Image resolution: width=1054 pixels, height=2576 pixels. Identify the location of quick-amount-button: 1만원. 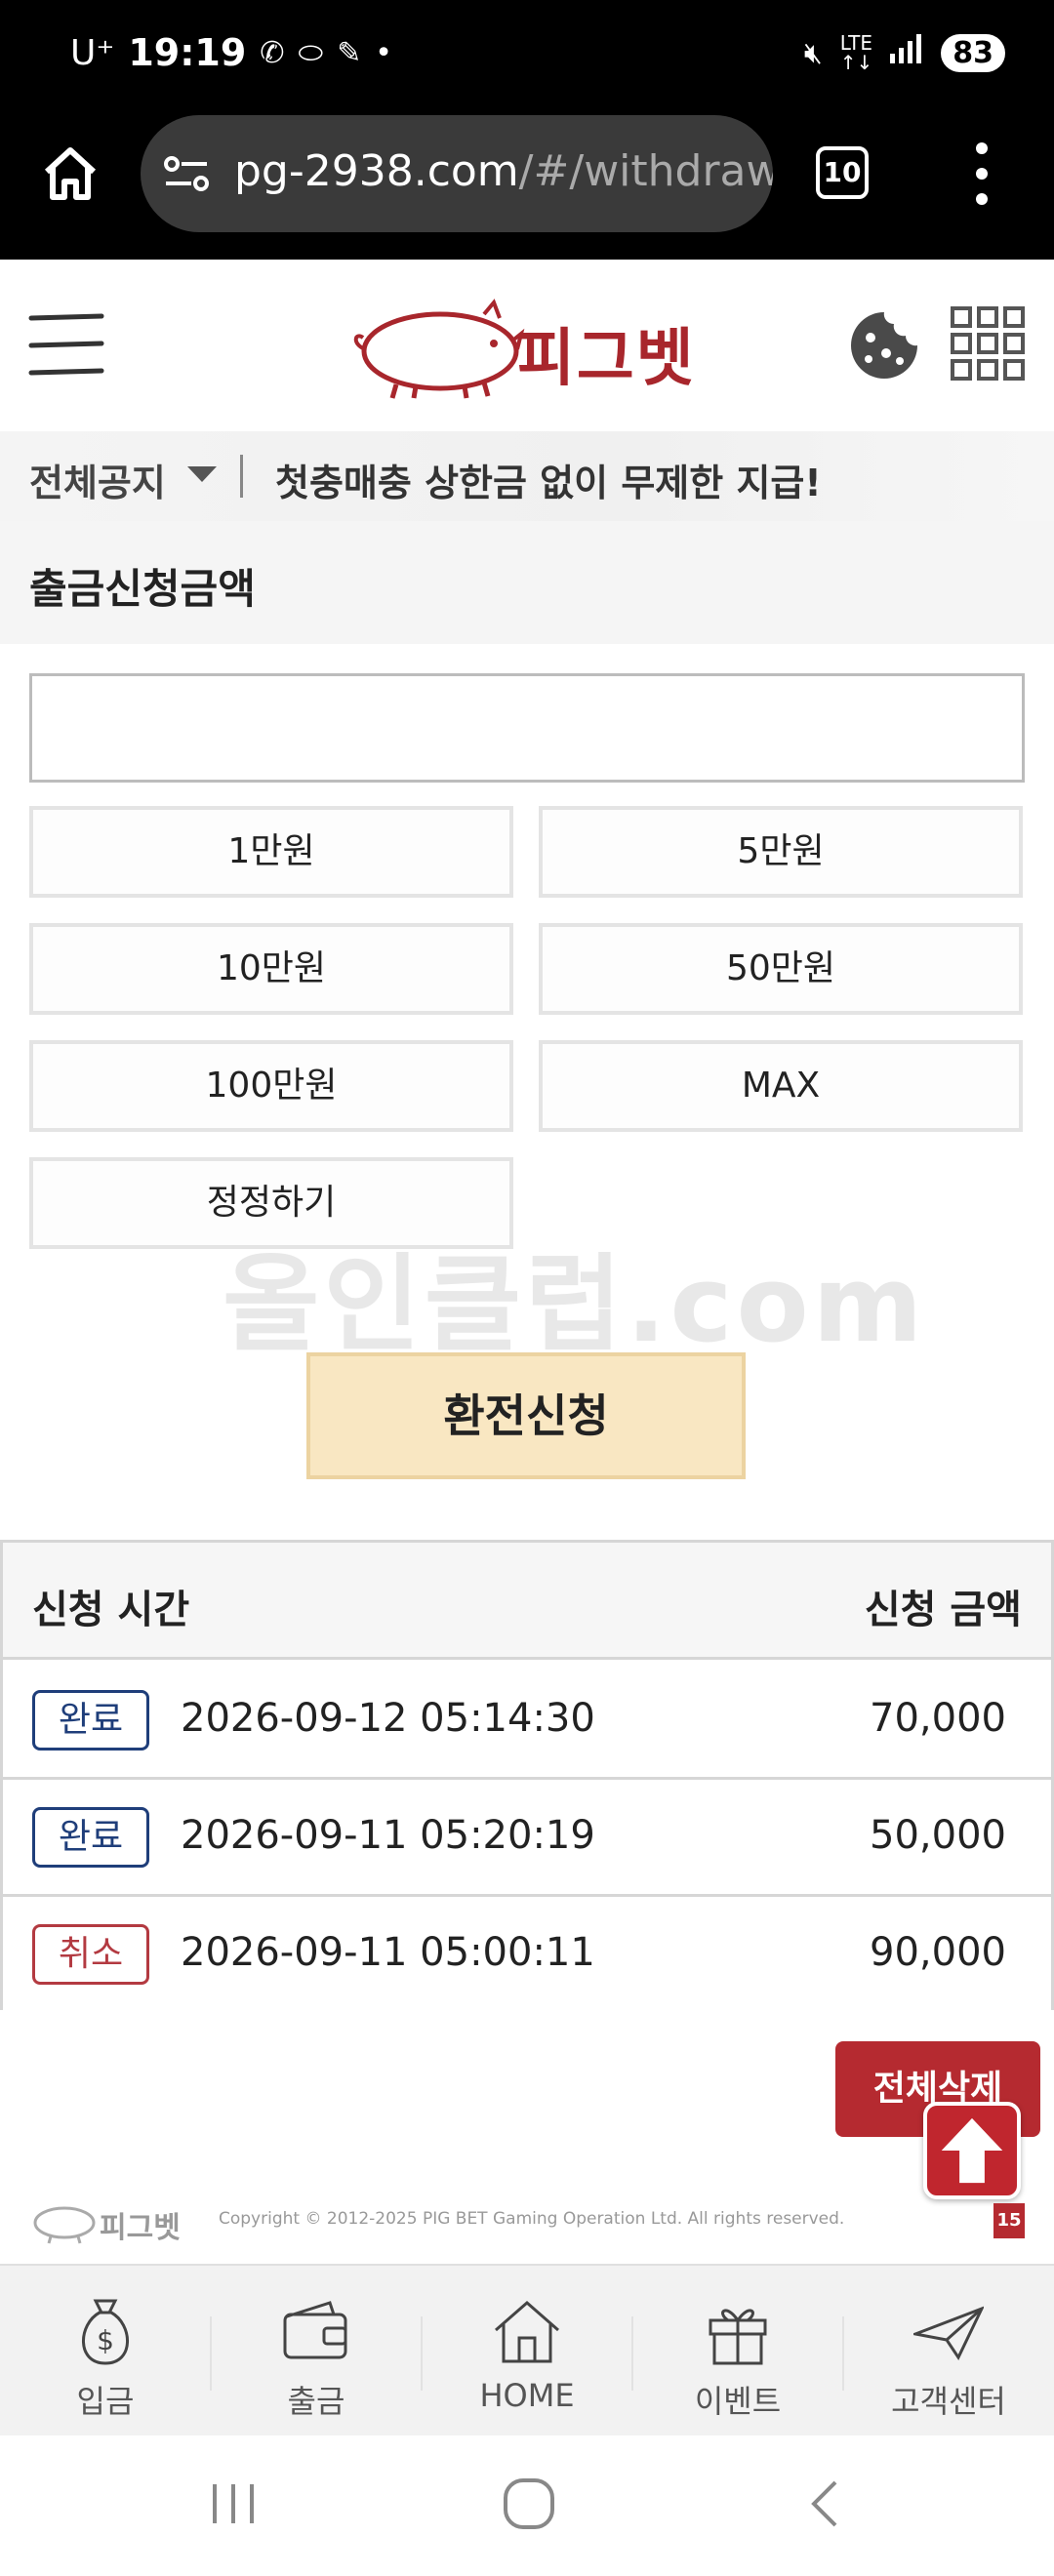
(271, 852).